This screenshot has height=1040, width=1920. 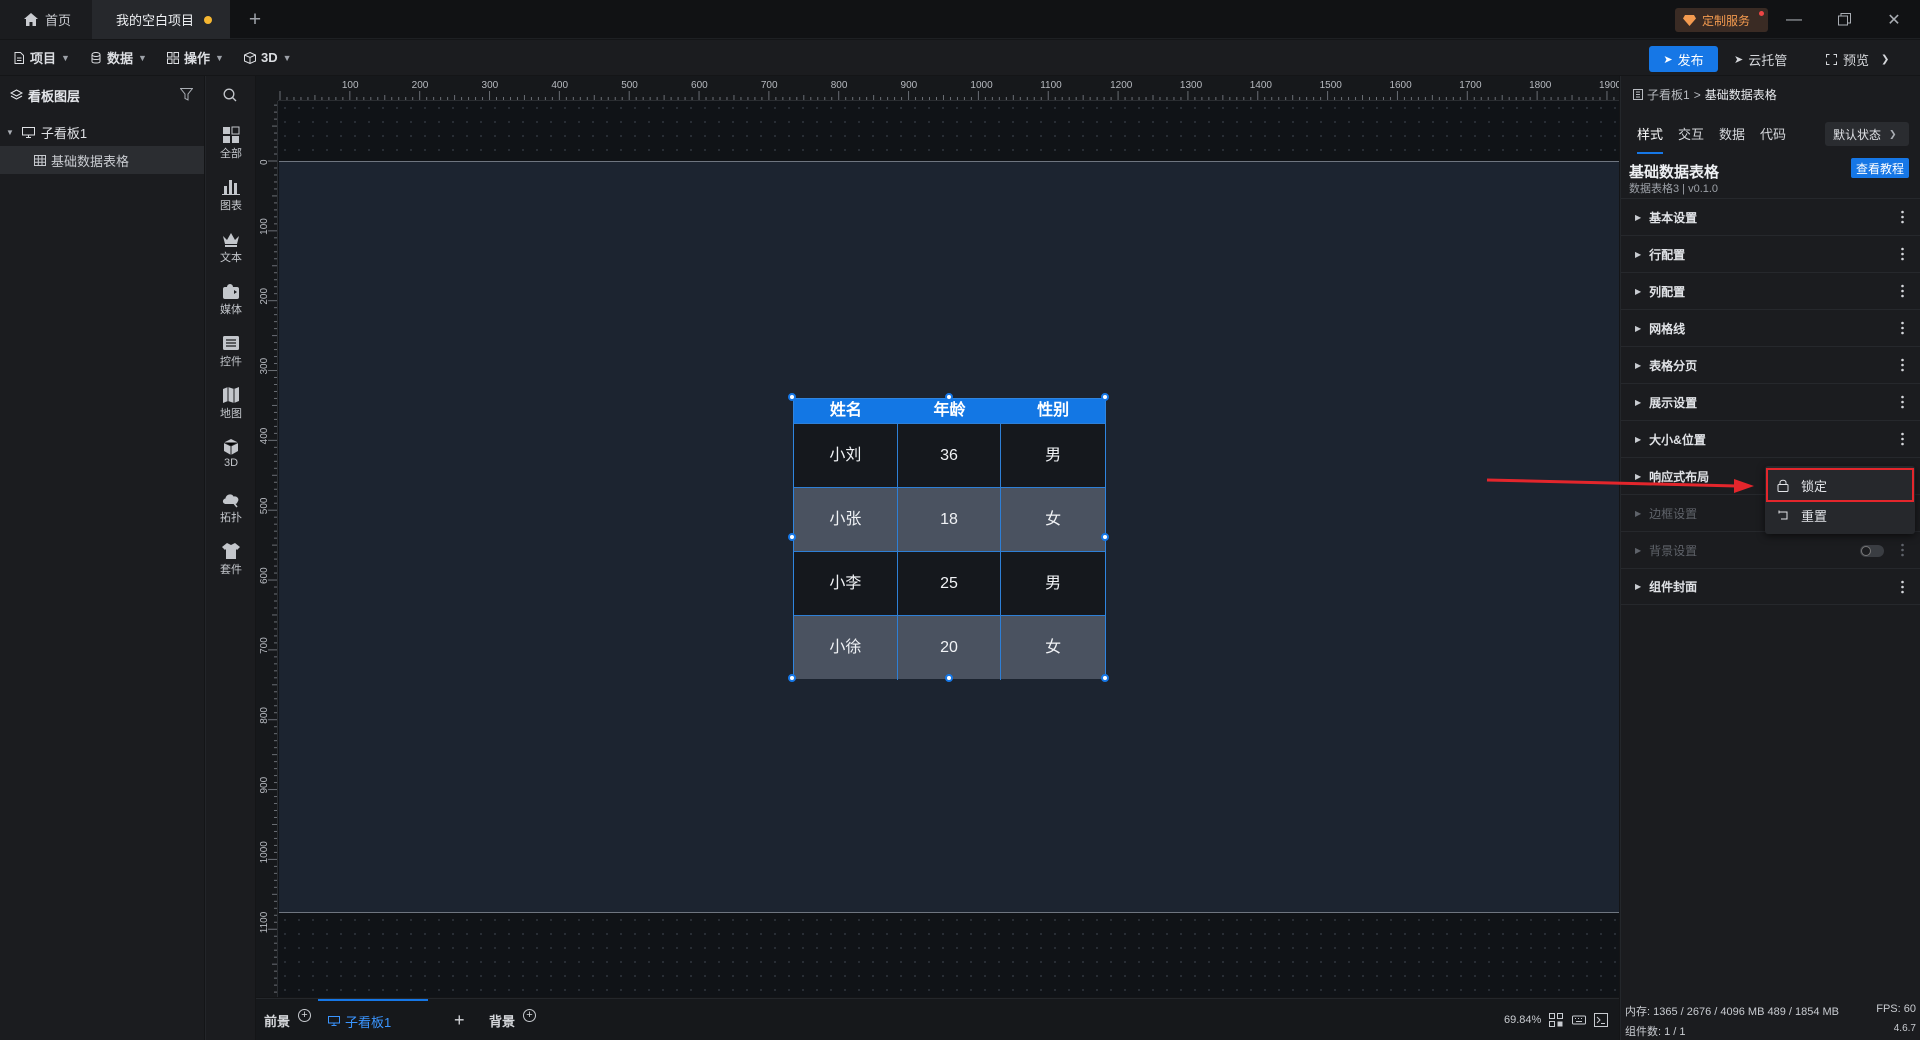 I want to click on terminal-icon, so click(x=1601, y=1020).